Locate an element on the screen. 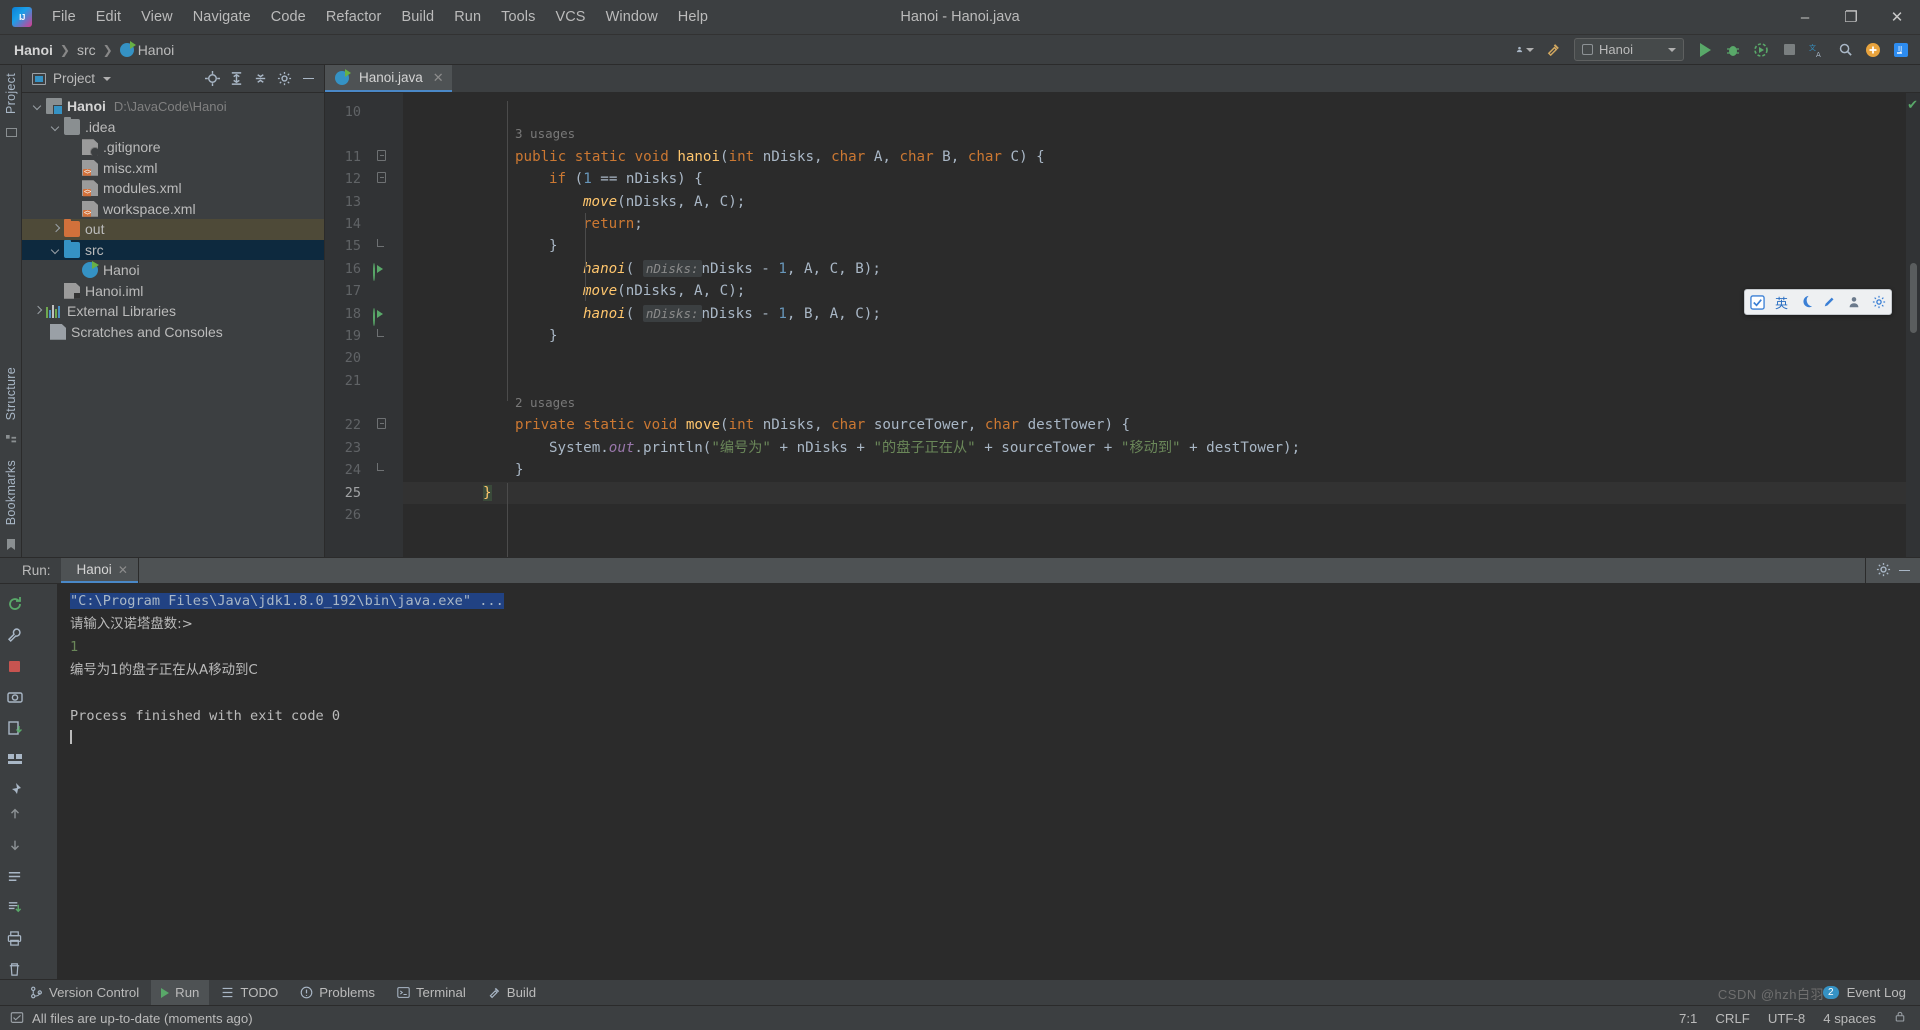 Image resolution: width=1920 pixels, height=1030 pixels. layout-icon is located at coordinates (15, 876).